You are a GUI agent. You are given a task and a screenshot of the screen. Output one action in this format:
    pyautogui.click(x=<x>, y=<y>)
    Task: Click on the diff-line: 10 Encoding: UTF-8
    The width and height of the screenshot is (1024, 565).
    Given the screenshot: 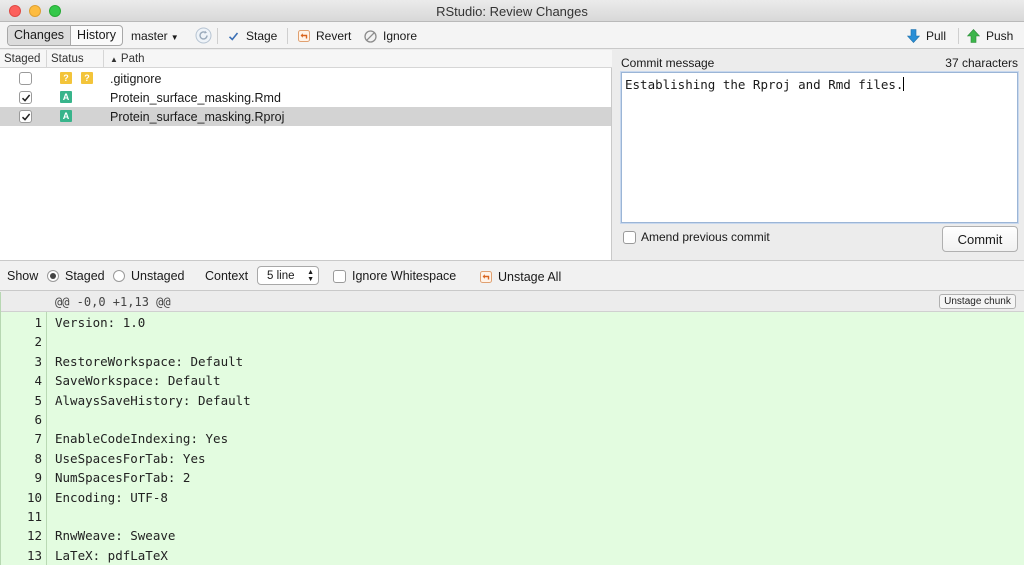 What is the action you would take?
    pyautogui.click(x=512, y=497)
    